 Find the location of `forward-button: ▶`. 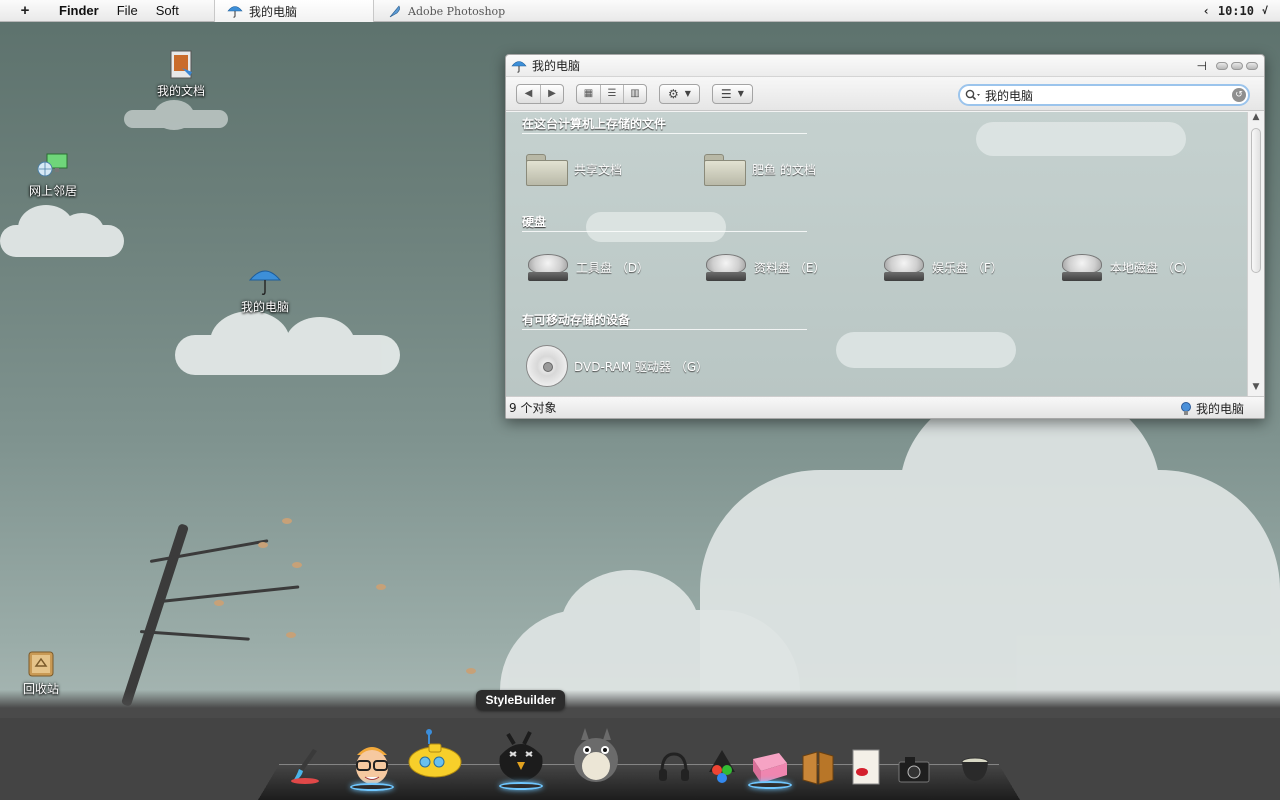

forward-button: ▶ is located at coordinates (551, 93).